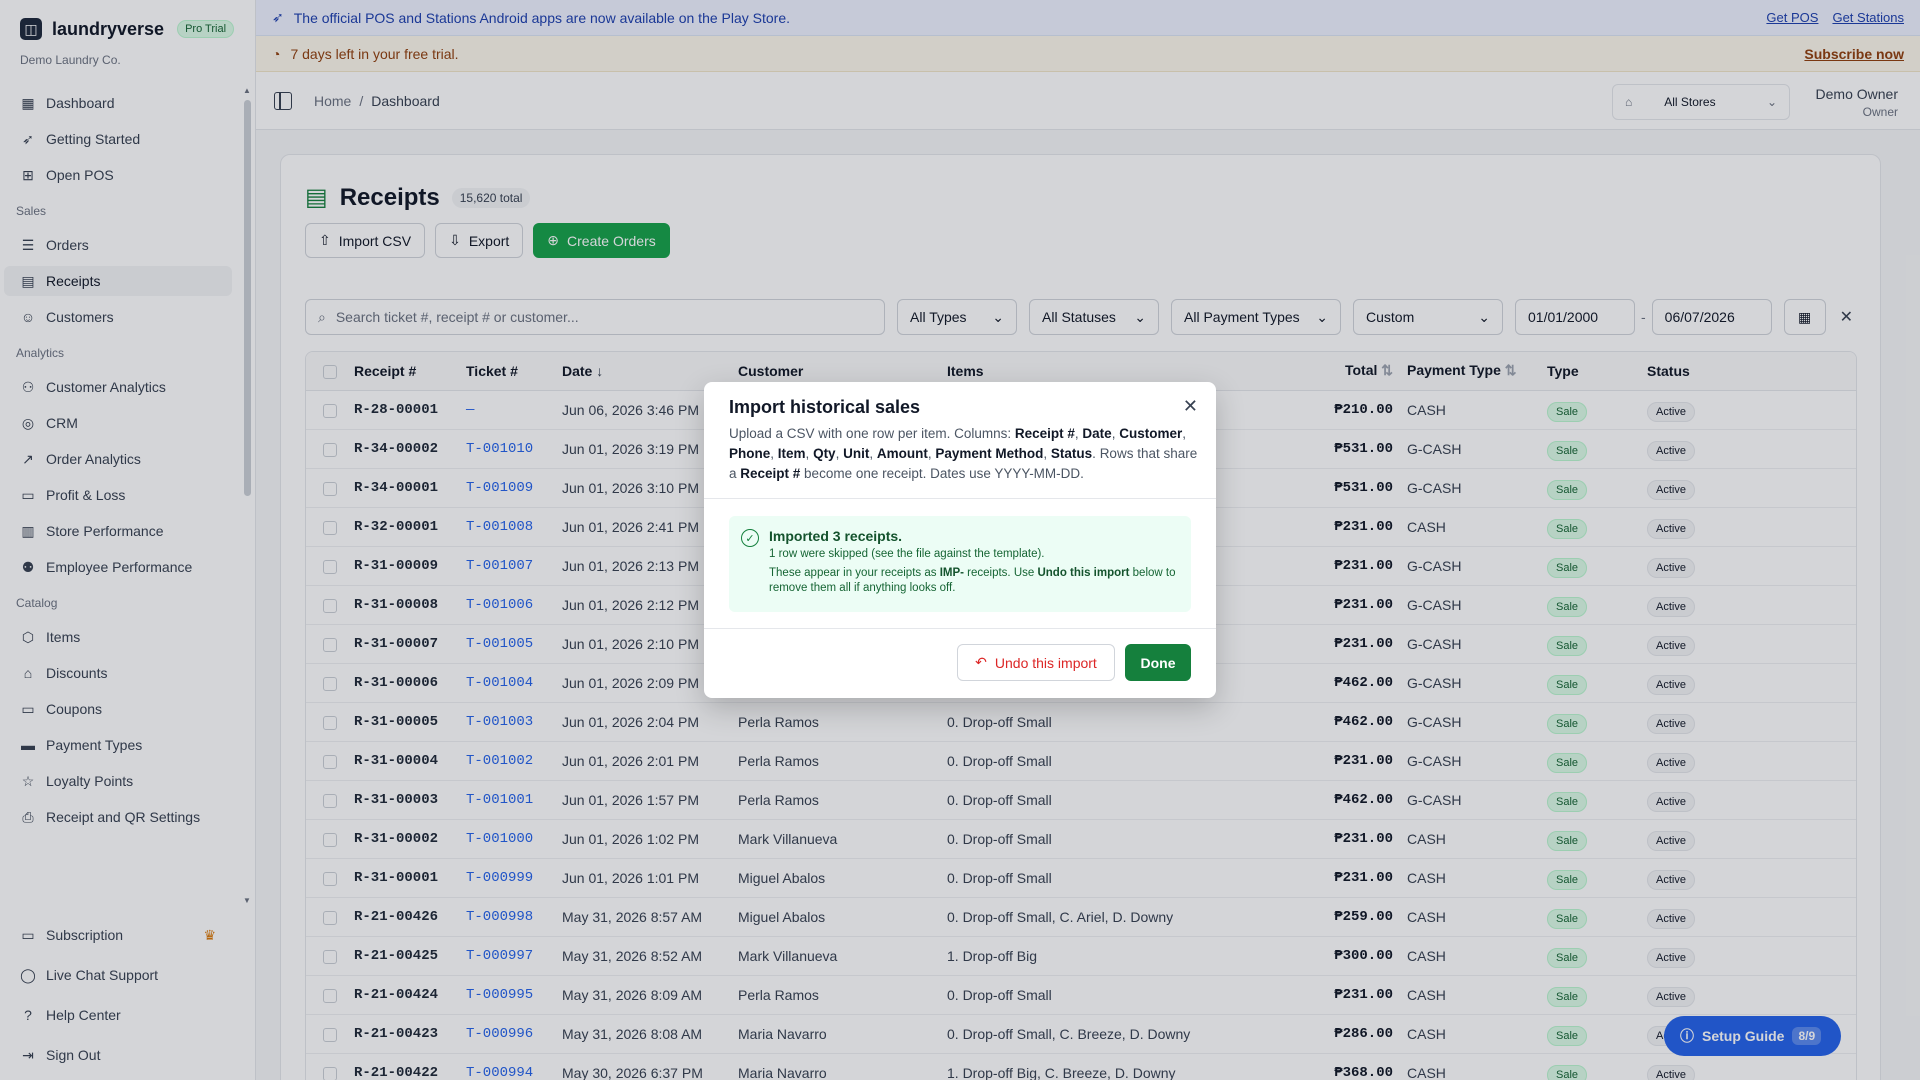 This screenshot has width=1920, height=1080. I want to click on column-name: Phone, so click(750, 453).